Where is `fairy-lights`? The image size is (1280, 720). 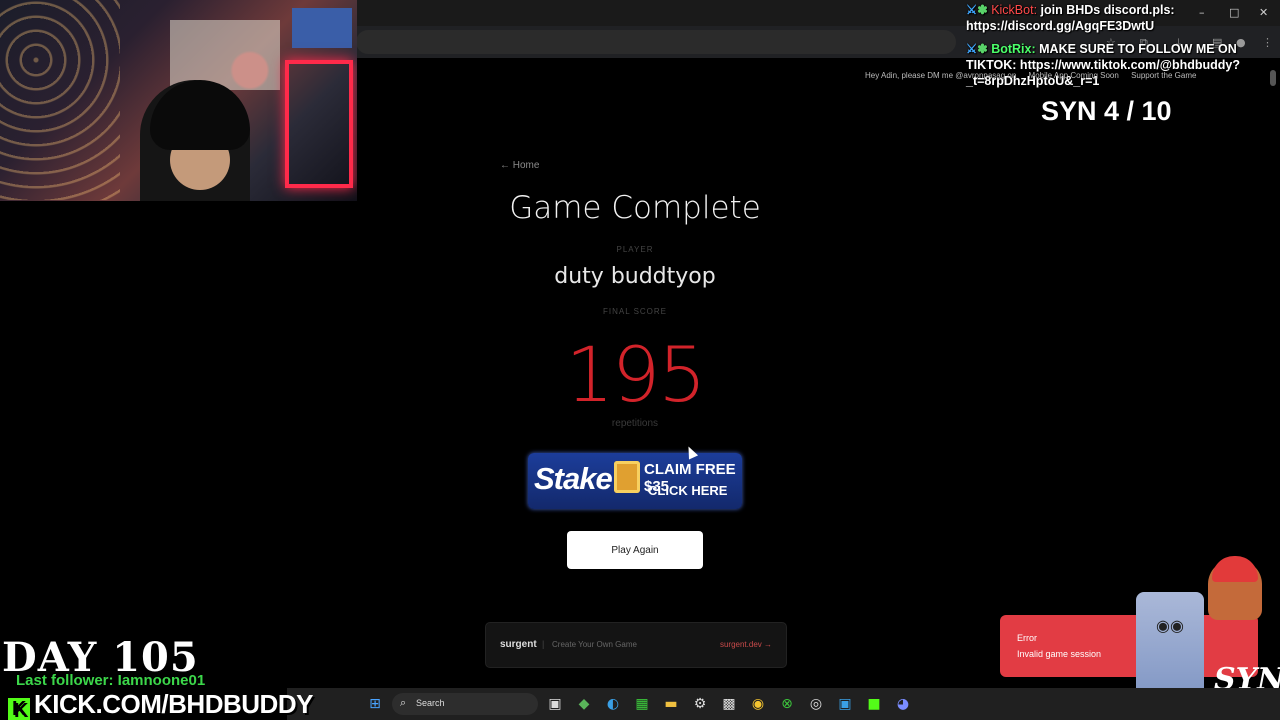 fairy-lights is located at coordinates (60, 100).